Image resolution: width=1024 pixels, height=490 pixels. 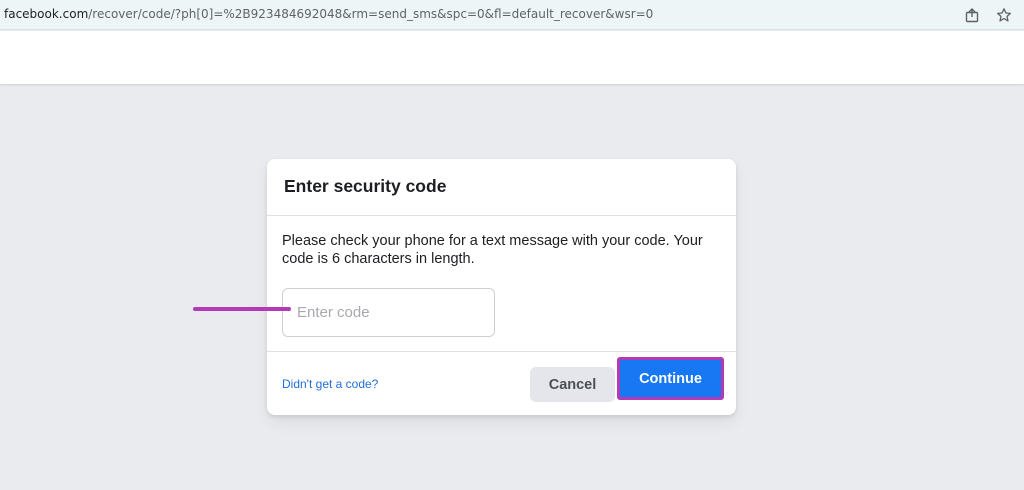 What do you see at coordinates (46, 14) in the screenshot?
I see `url-host: facebook.com` at bounding box center [46, 14].